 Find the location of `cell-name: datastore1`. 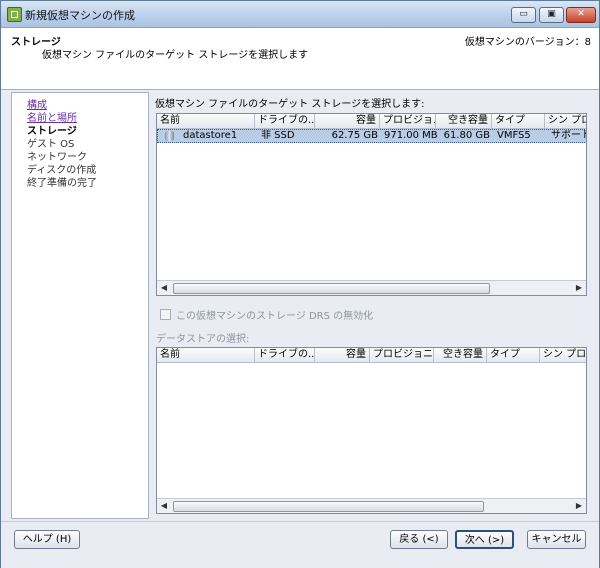

cell-name: datastore1 is located at coordinates (210, 135).